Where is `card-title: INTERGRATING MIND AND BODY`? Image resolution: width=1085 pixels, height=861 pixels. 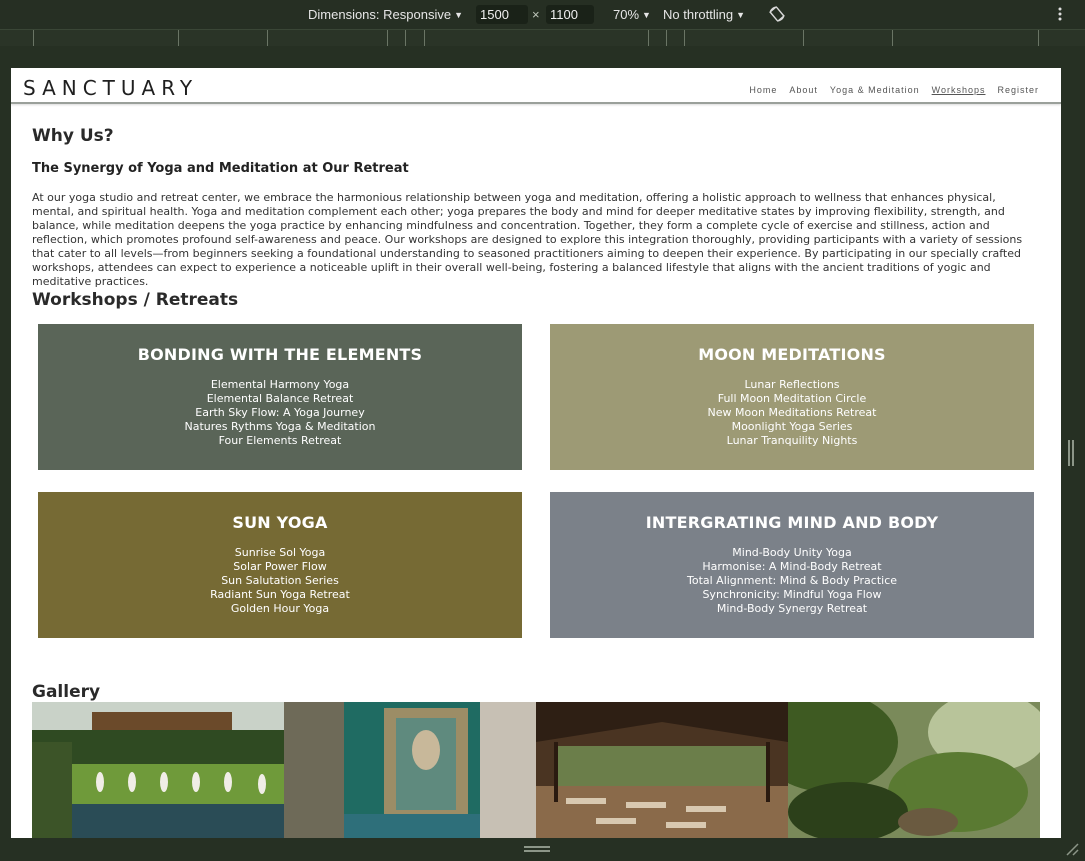
card-title: INTERGRATING MIND AND BODY is located at coordinates (792, 522).